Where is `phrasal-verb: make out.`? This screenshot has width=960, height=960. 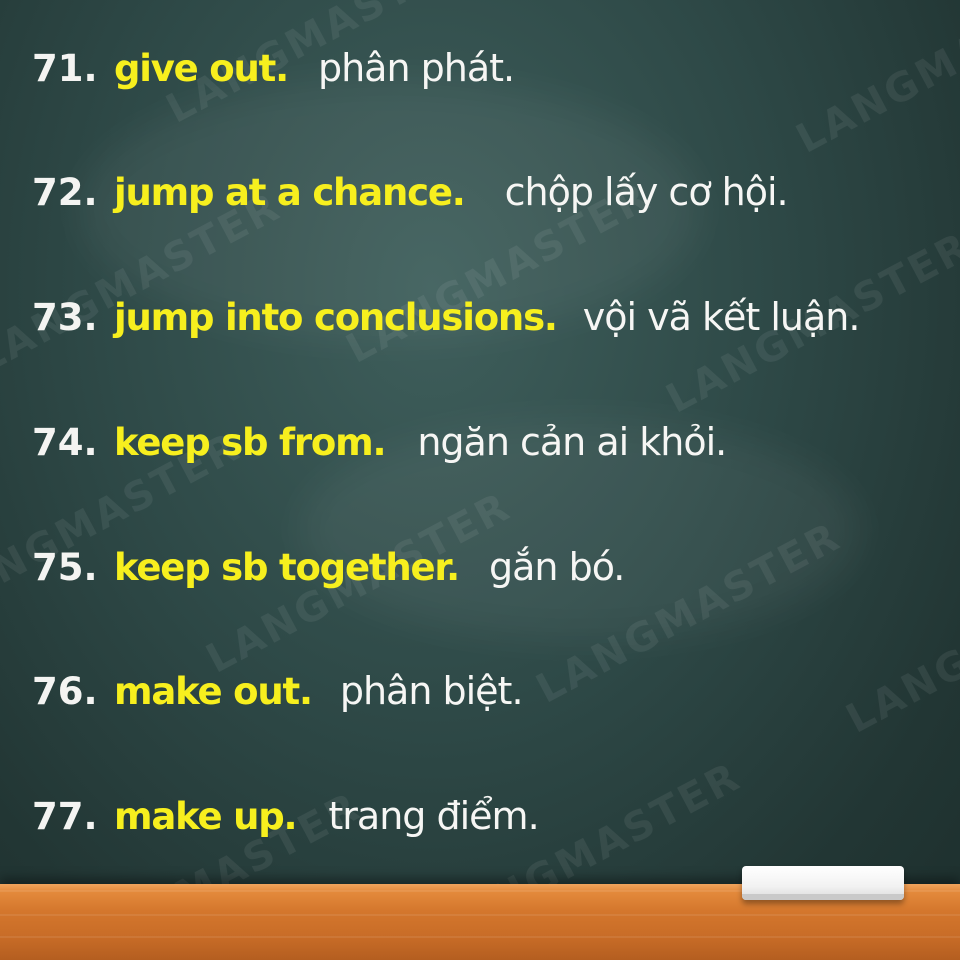
phrasal-verb: make out. is located at coordinates (213, 691).